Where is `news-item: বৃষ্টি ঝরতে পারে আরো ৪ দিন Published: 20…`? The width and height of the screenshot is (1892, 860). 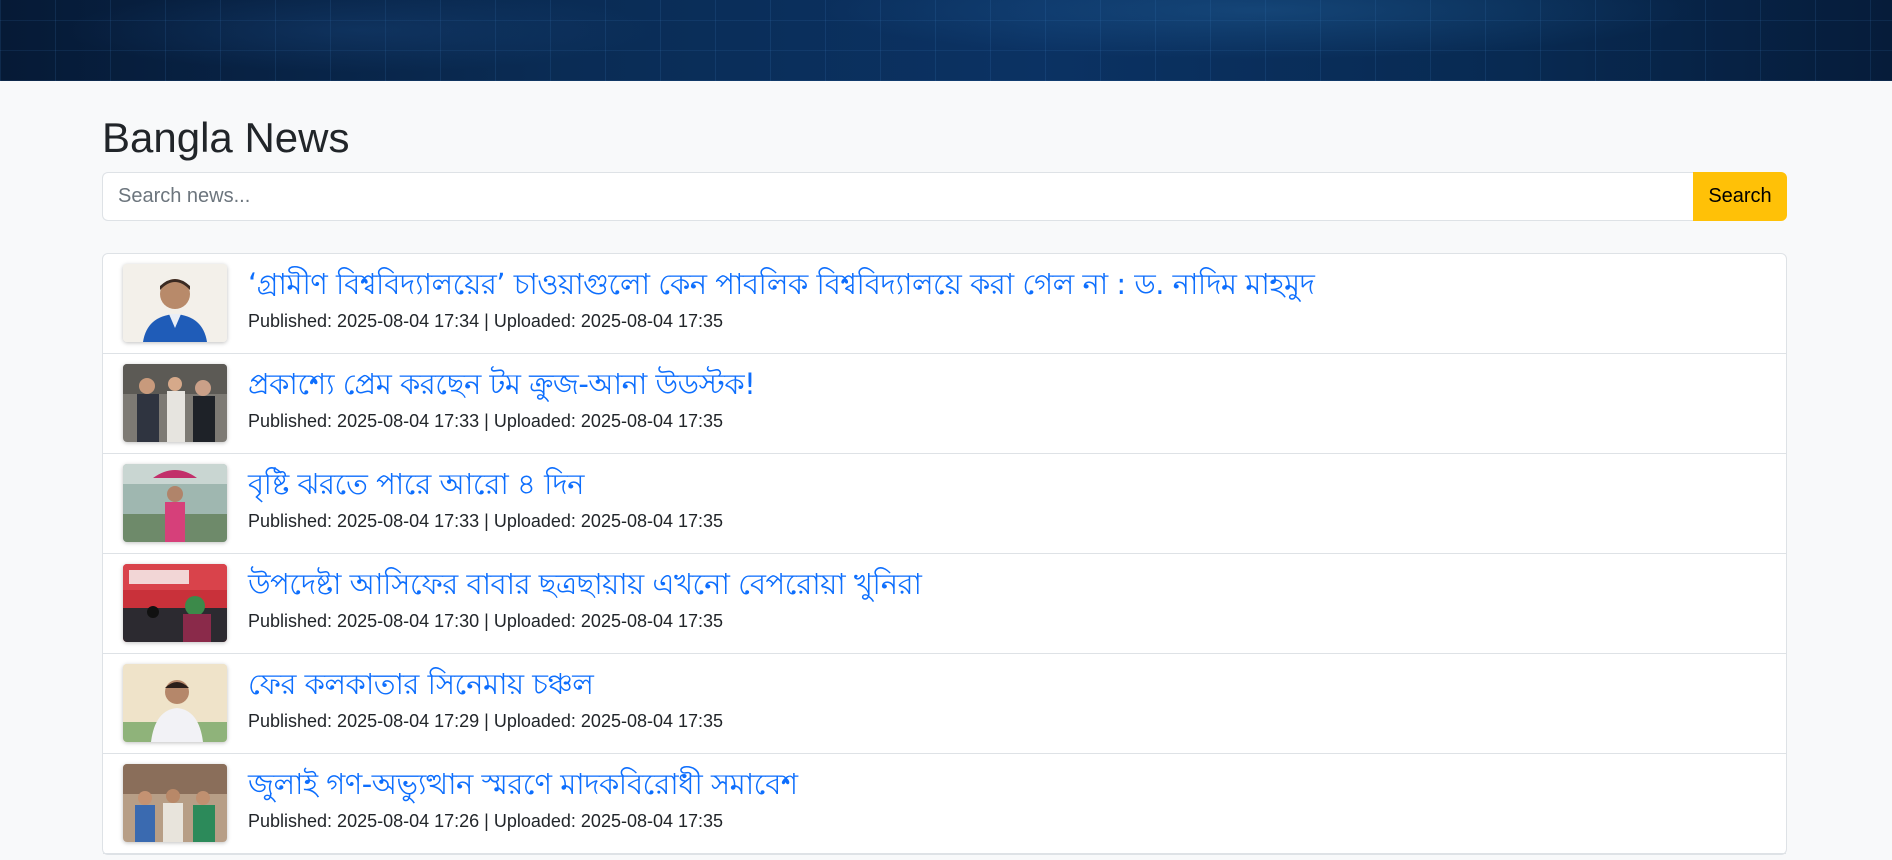 news-item: বৃষ্টি ঝরতে পারে আরো ৪ দিন Published: 20… is located at coordinates (944, 504).